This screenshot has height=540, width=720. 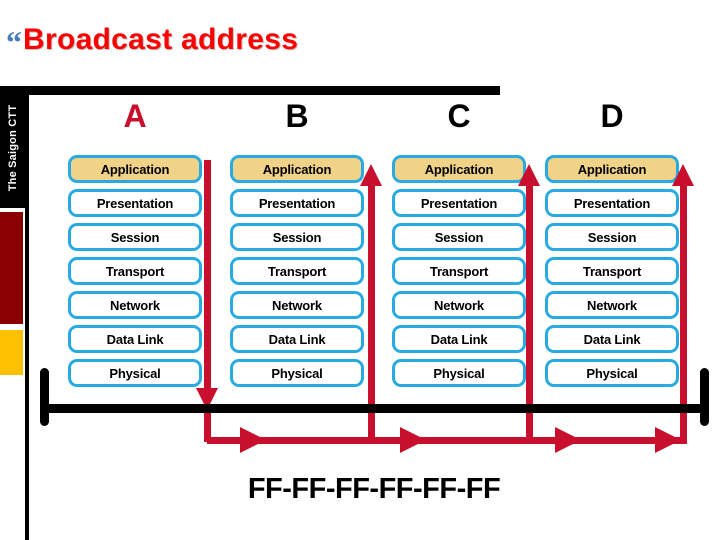 I want to click on traffic-arrowhead-b-up, so click(x=371, y=175).